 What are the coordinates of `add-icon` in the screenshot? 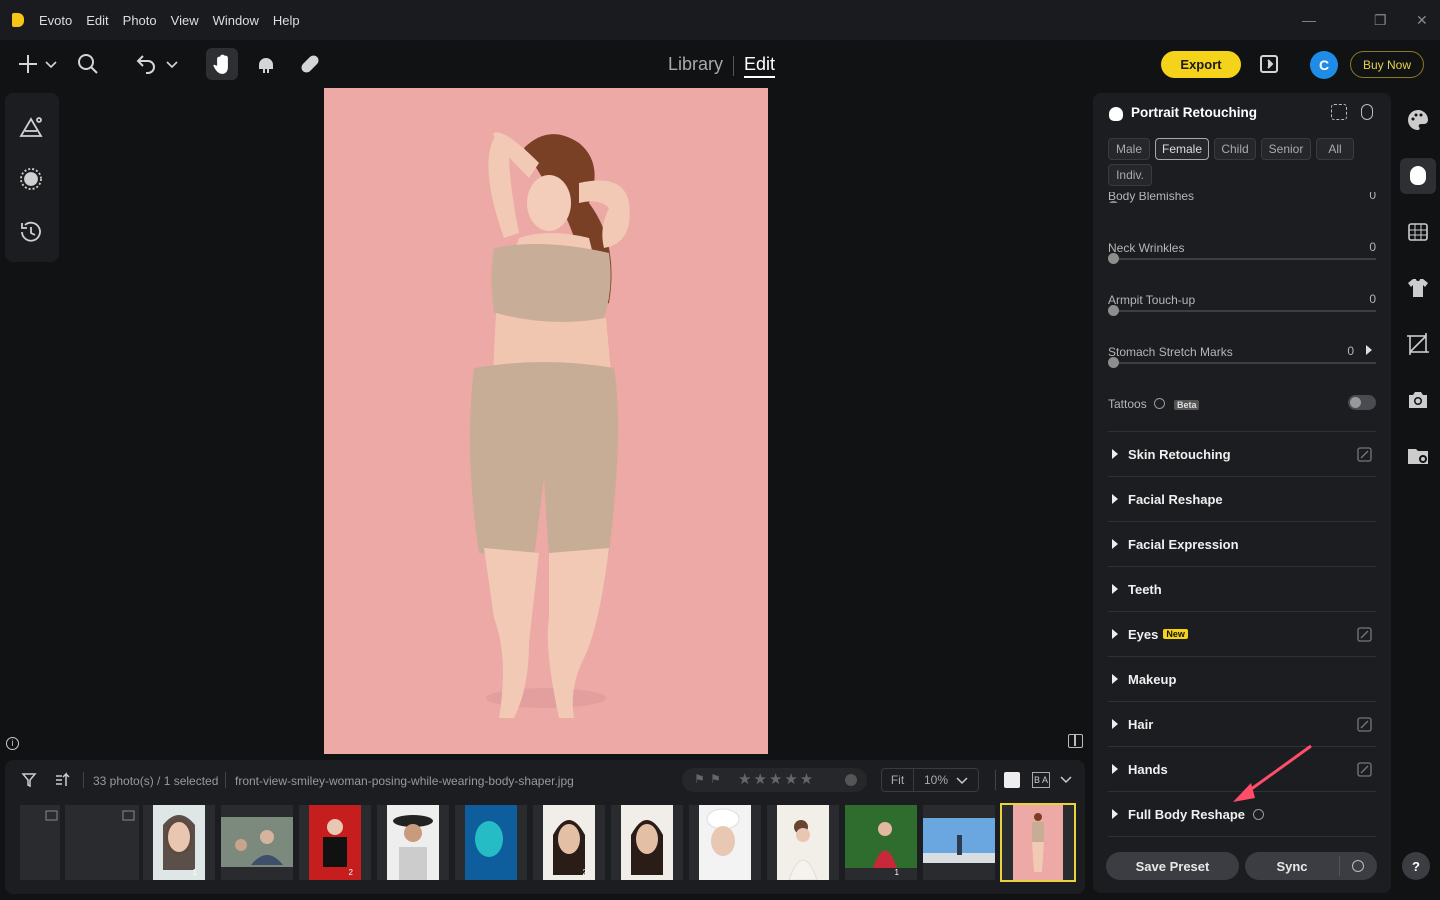 It's located at (37, 64).